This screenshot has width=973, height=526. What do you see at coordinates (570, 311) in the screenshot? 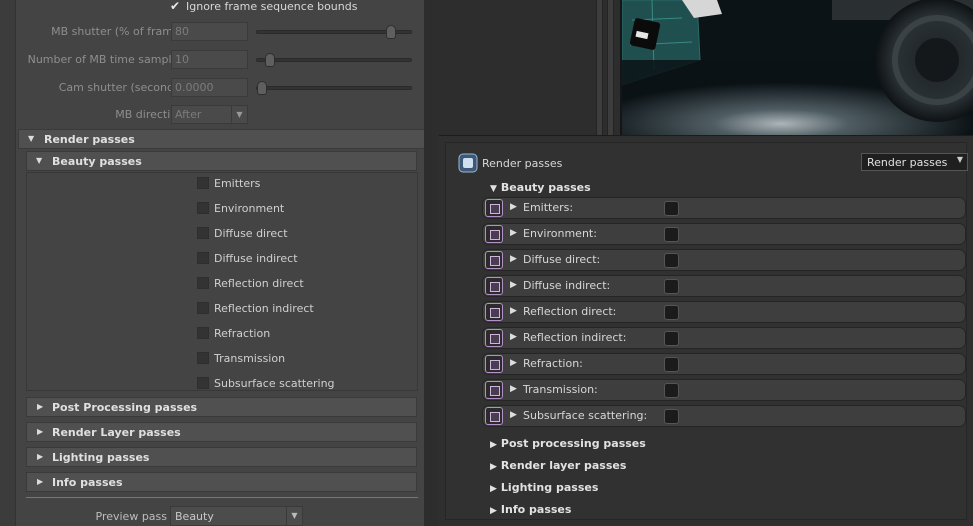
I see `pass-label: Reflection direct:` at bounding box center [570, 311].